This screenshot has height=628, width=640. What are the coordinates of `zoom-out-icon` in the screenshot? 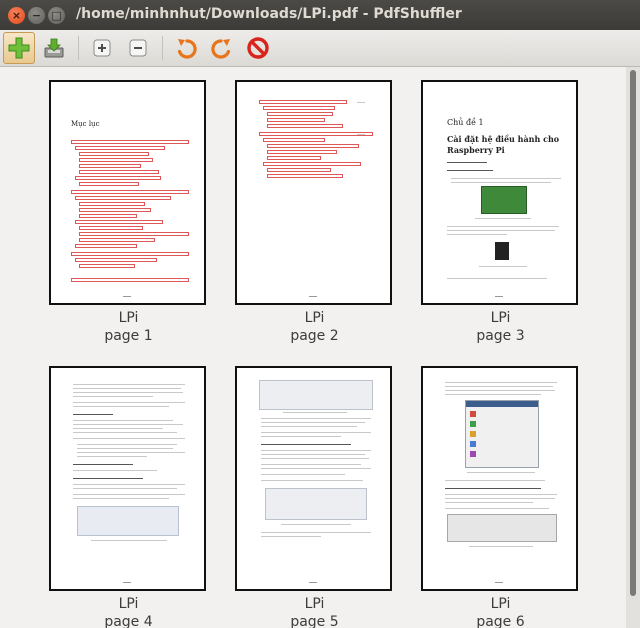 It's located at (138, 48).